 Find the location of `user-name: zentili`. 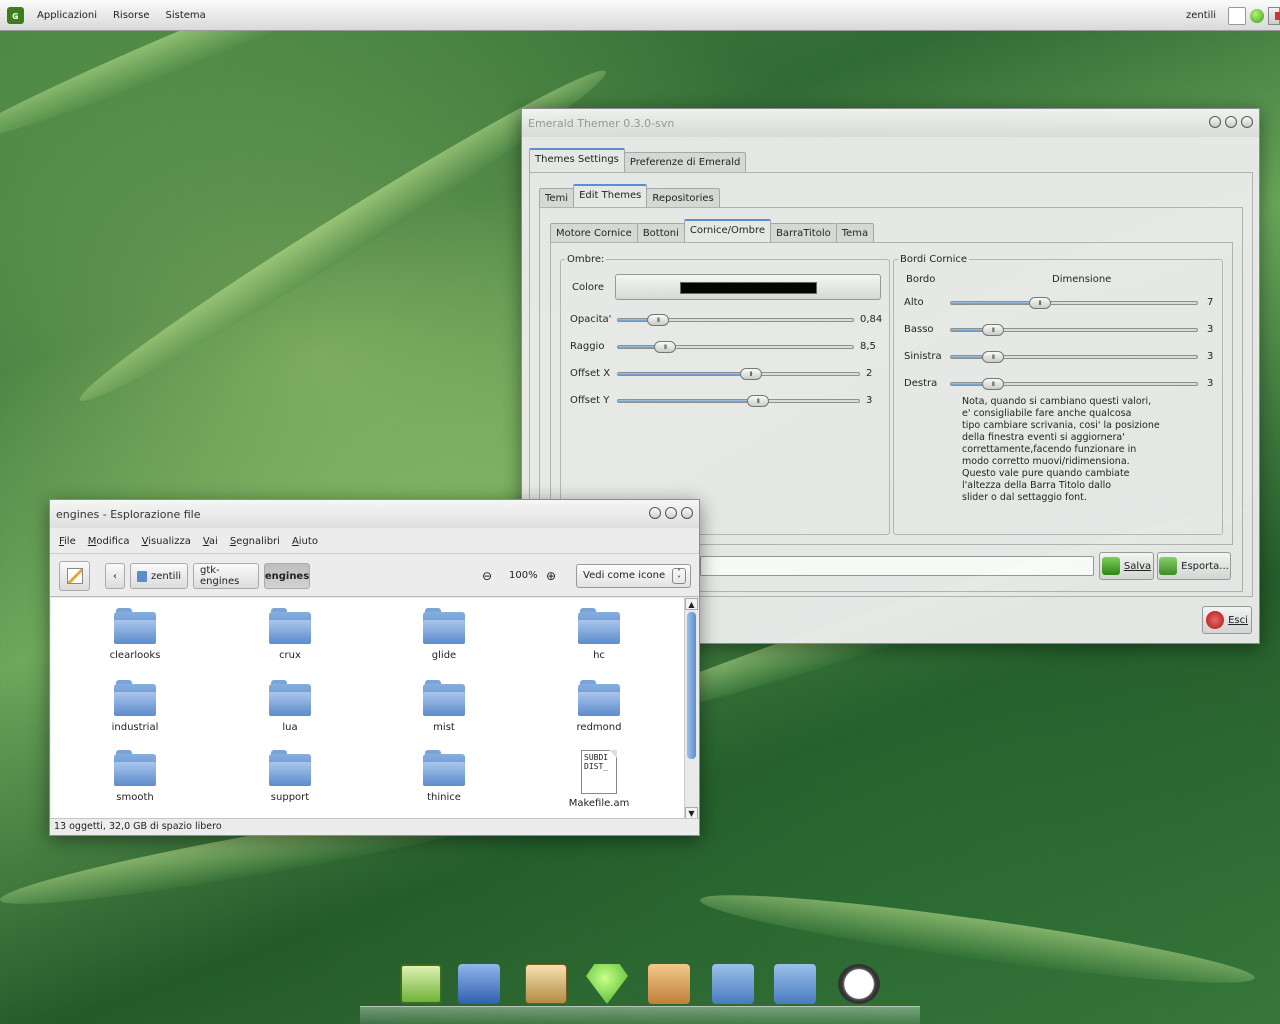

user-name: zentili is located at coordinates (1201, 15).